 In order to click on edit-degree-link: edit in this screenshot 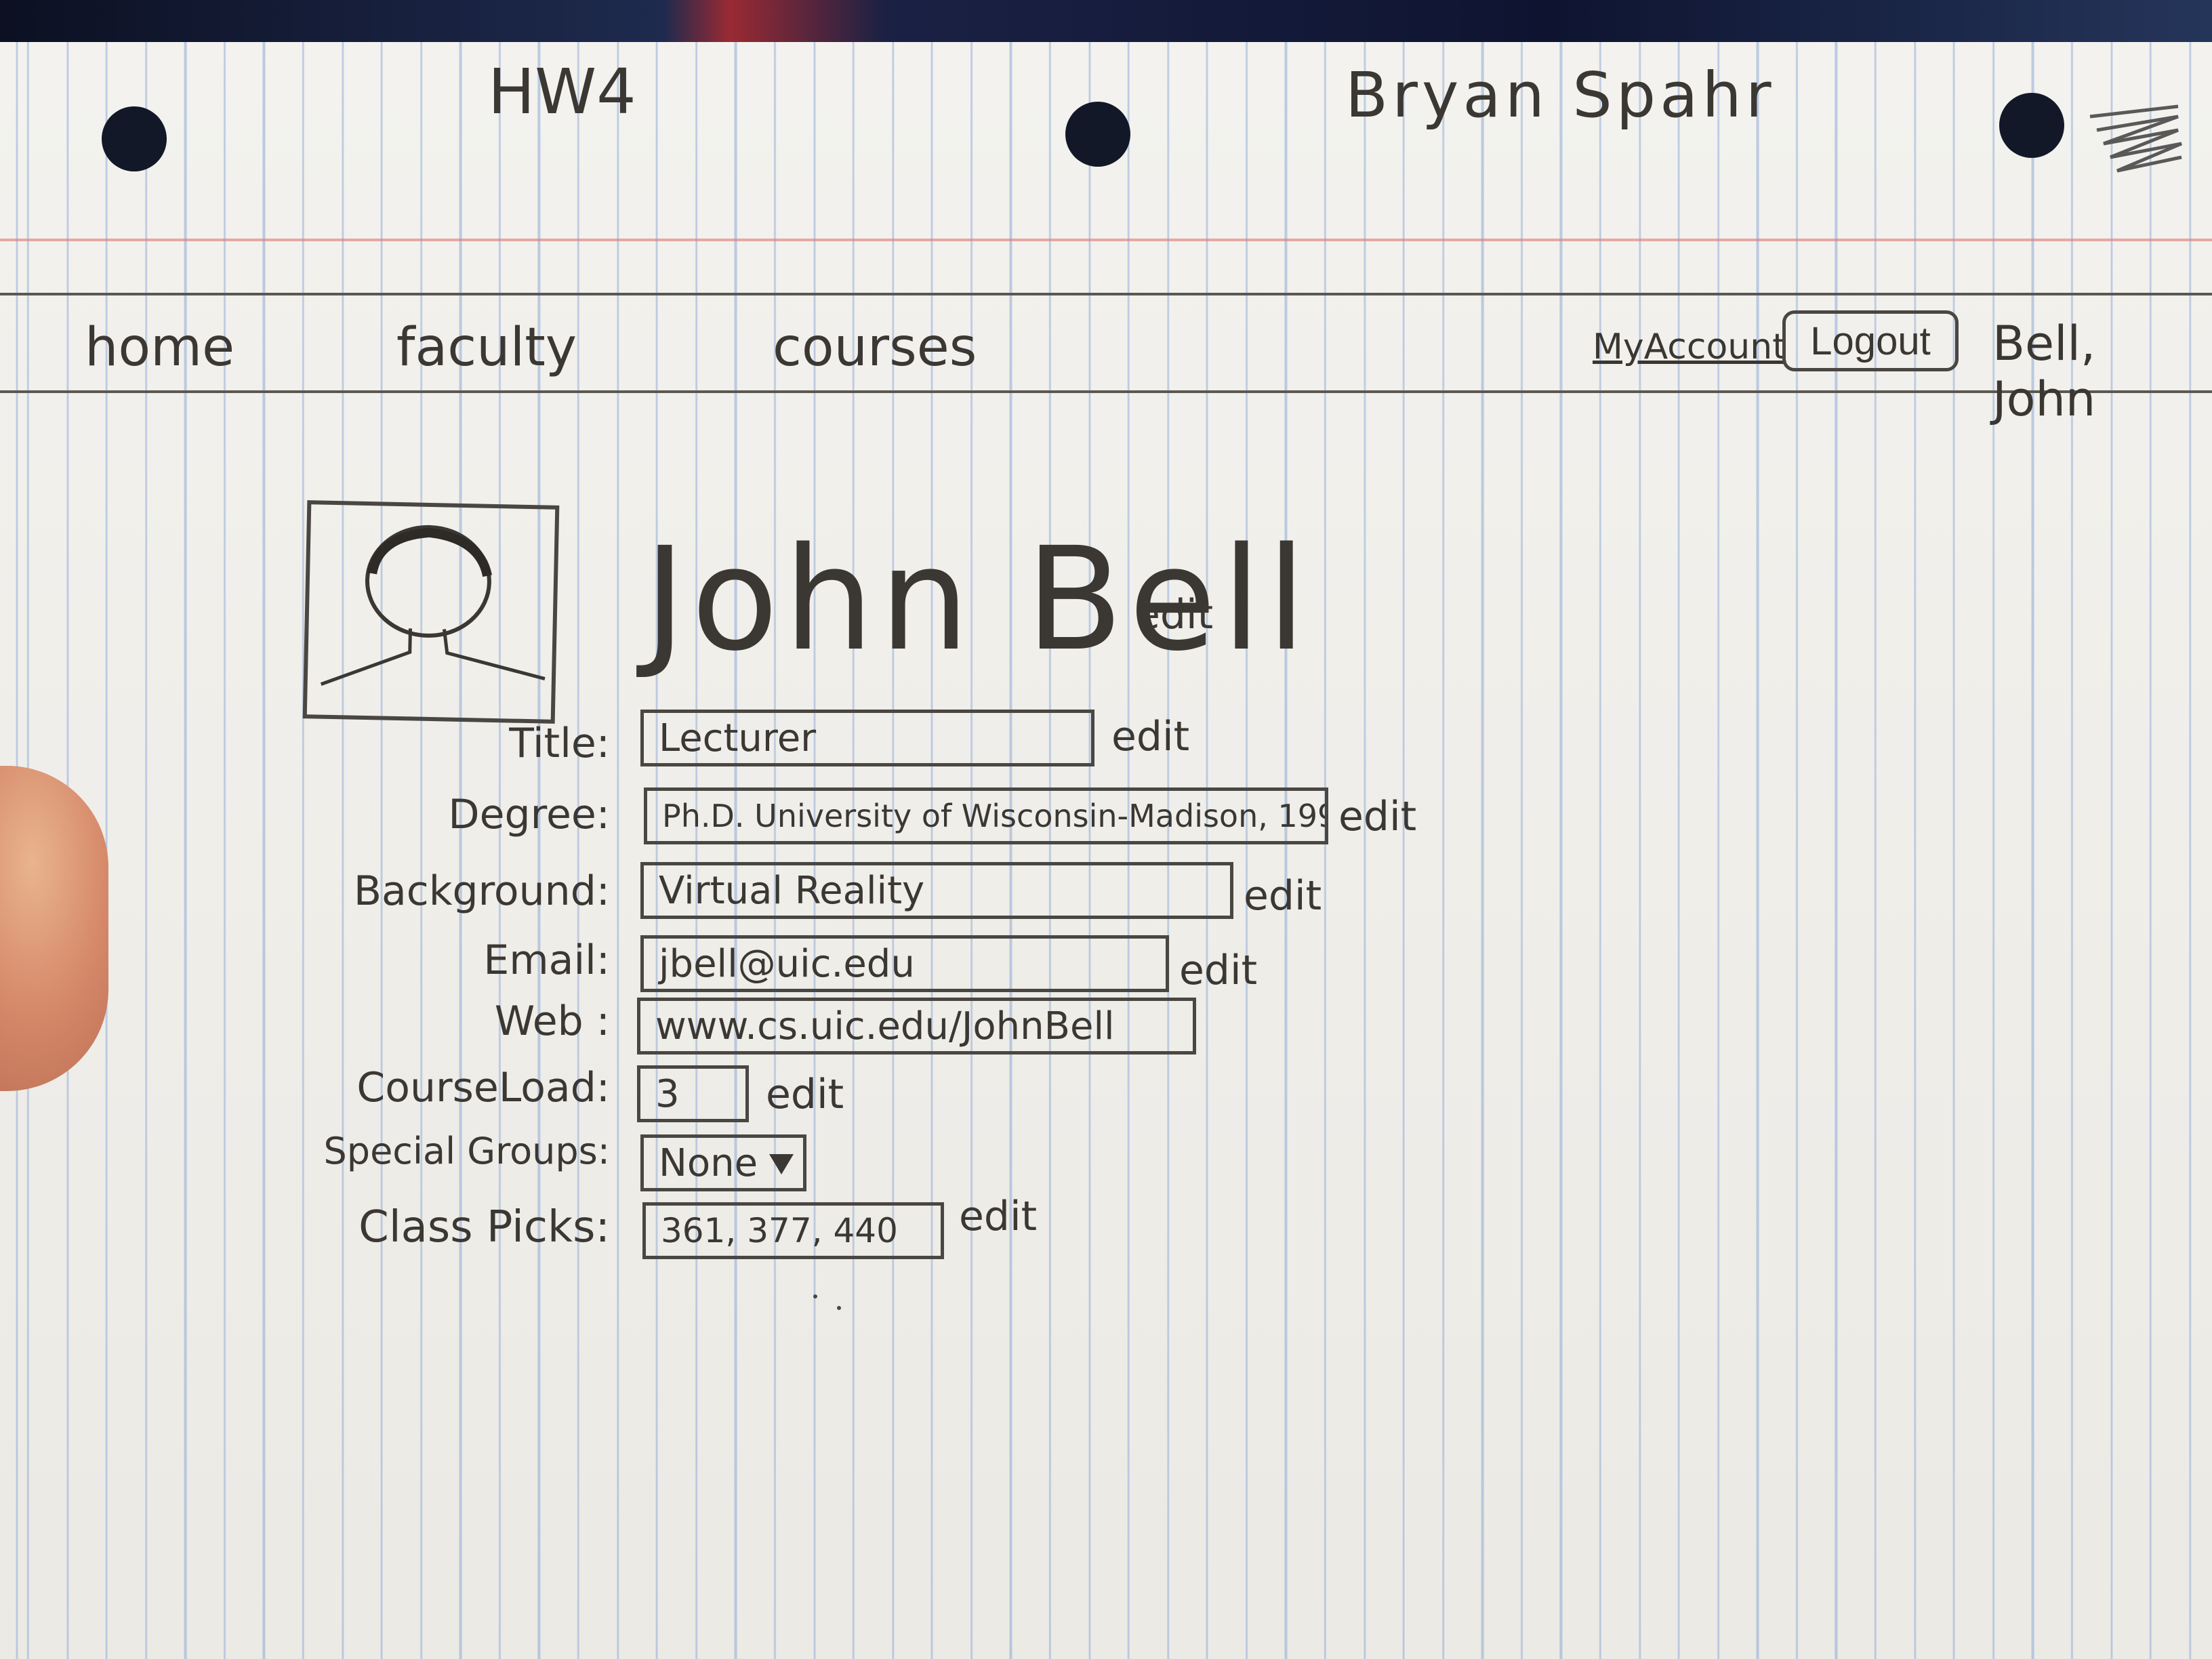, I will do `click(1377, 817)`.